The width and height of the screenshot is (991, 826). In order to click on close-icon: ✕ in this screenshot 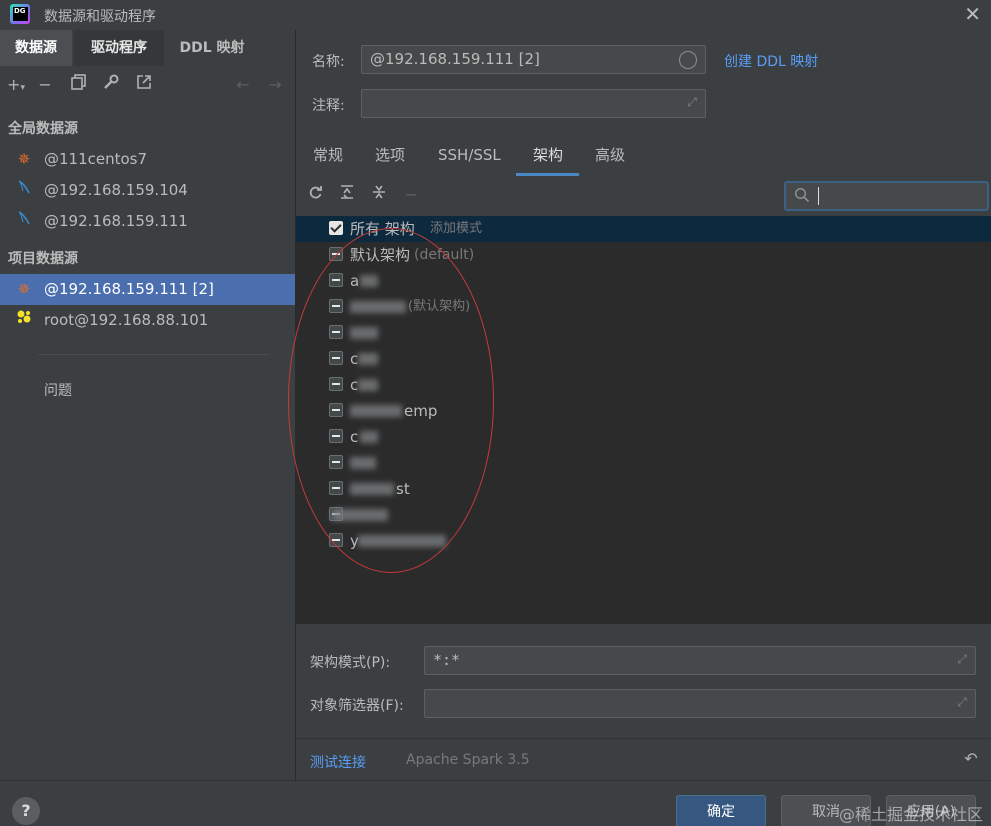, I will do `click(972, 14)`.